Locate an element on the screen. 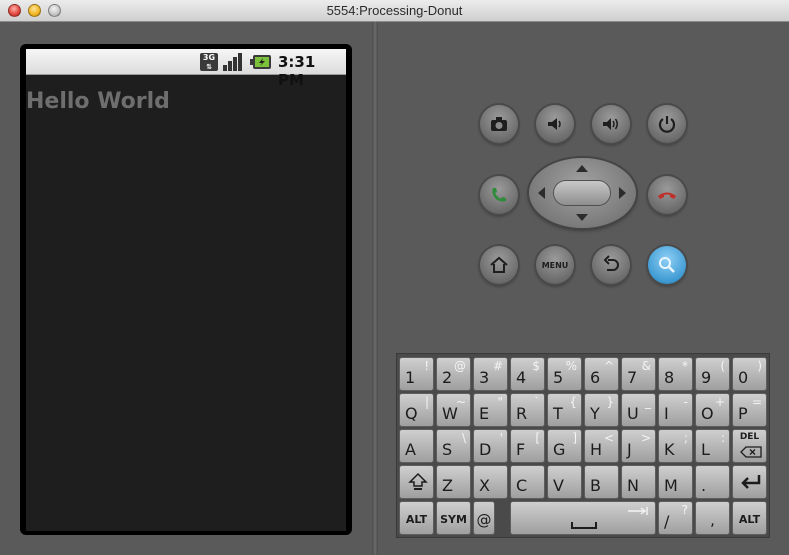  battery-charging-icon is located at coordinates (260, 62).